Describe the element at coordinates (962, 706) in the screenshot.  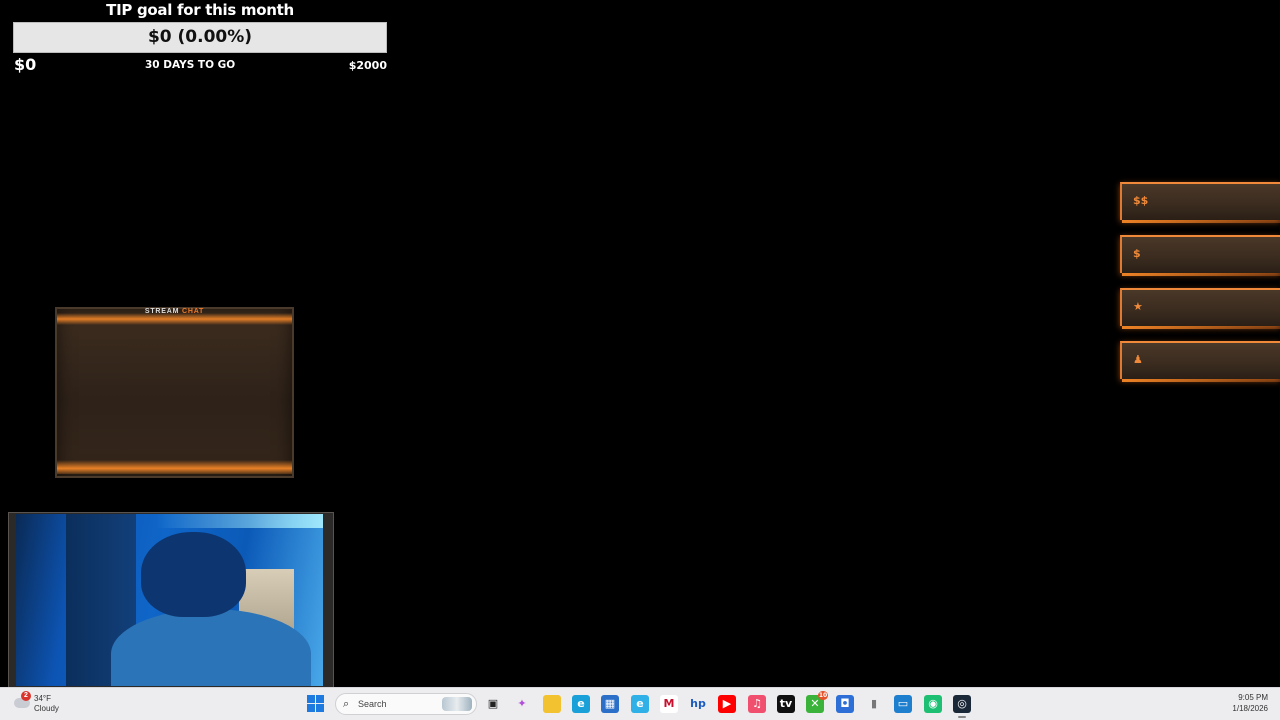
I see `steam-icon: ◎` at that location.